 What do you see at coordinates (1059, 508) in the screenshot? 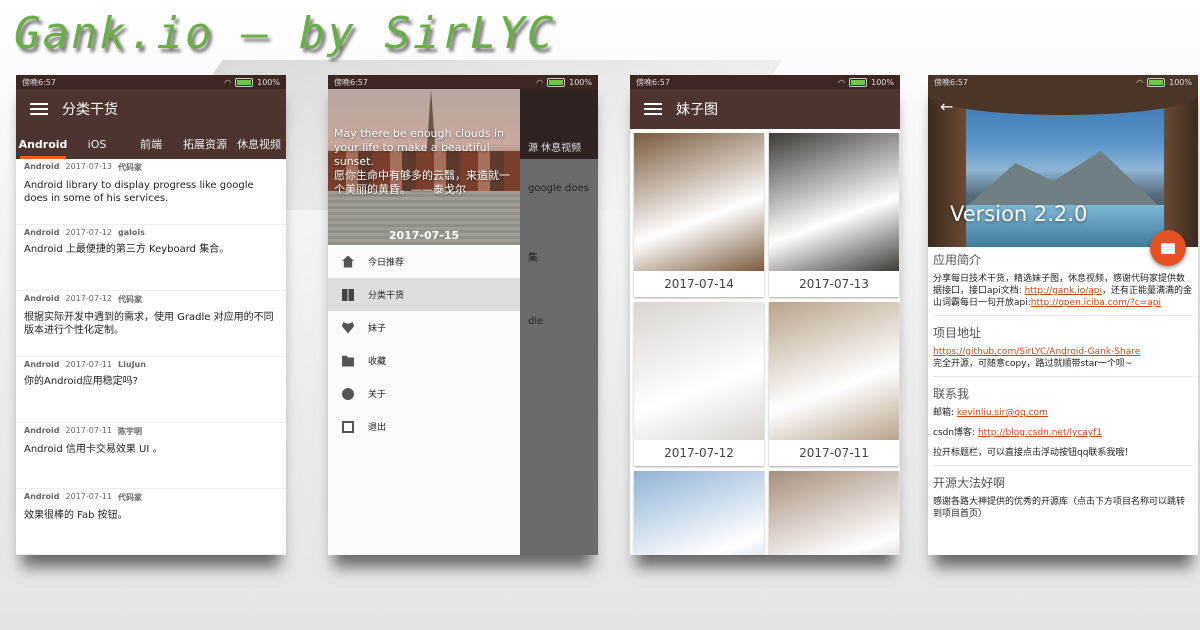
I see `oss-text: 感谢各路大神提供的优秀的开源库（点击下方项目名称可以跳转到项目首页）` at bounding box center [1059, 508].